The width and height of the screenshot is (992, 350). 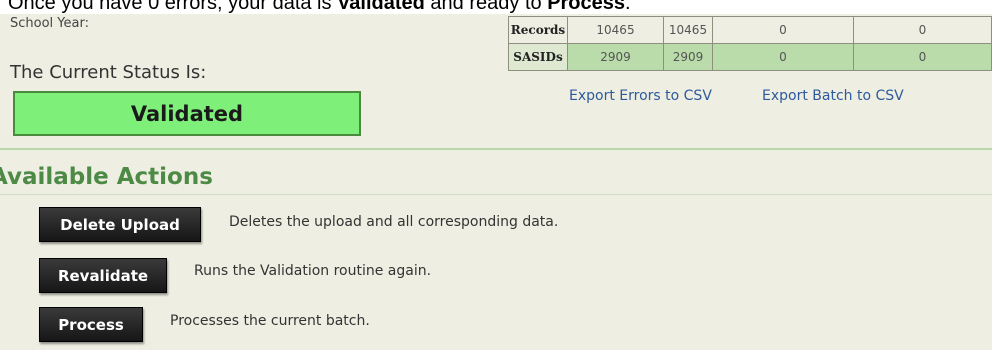 What do you see at coordinates (833, 96) in the screenshot?
I see `export-batch-link: Export Batch to CSV` at bounding box center [833, 96].